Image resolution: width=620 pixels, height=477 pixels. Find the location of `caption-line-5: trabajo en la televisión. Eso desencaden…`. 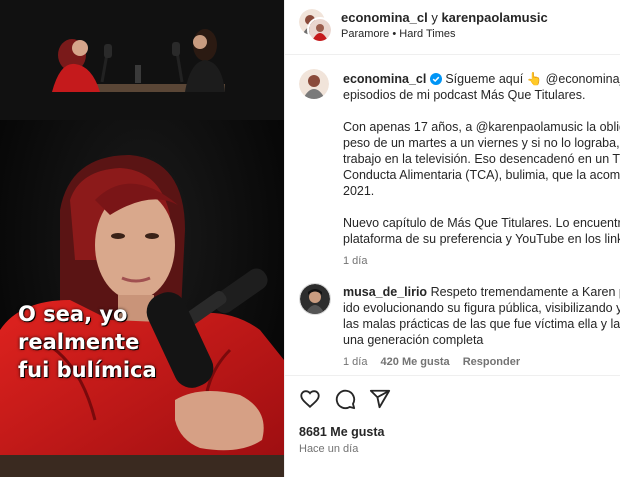

caption-line-5: trabajo en la televisión. Eso desencaden… is located at coordinates (481, 159).